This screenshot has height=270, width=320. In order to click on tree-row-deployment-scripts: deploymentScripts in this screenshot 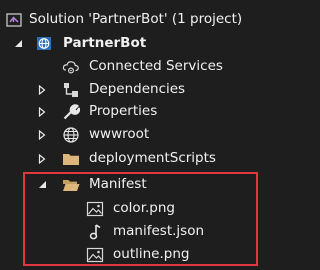, I will do `click(132, 158)`.